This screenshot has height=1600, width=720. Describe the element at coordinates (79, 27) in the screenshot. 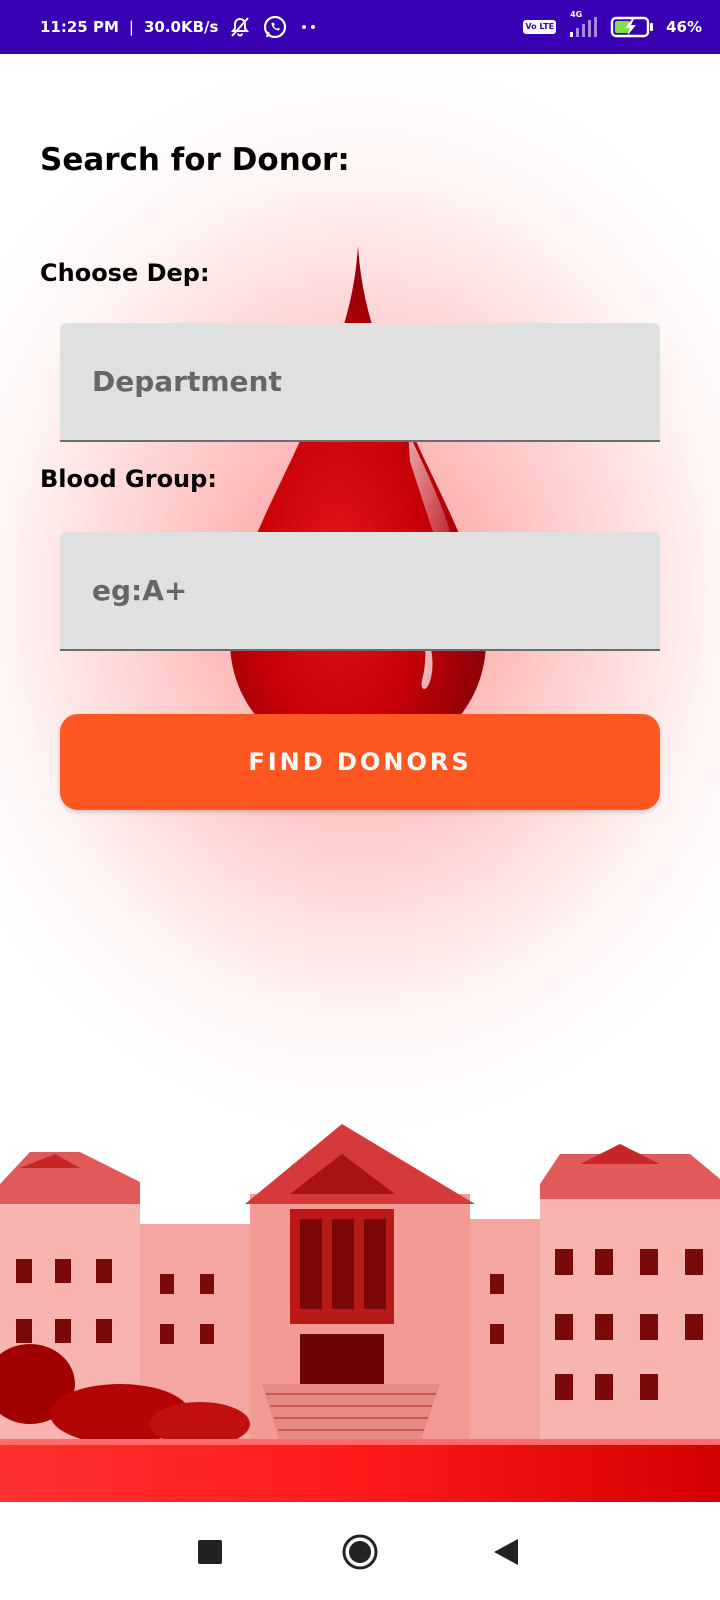

I see `status-time: 11:25 PM` at that location.